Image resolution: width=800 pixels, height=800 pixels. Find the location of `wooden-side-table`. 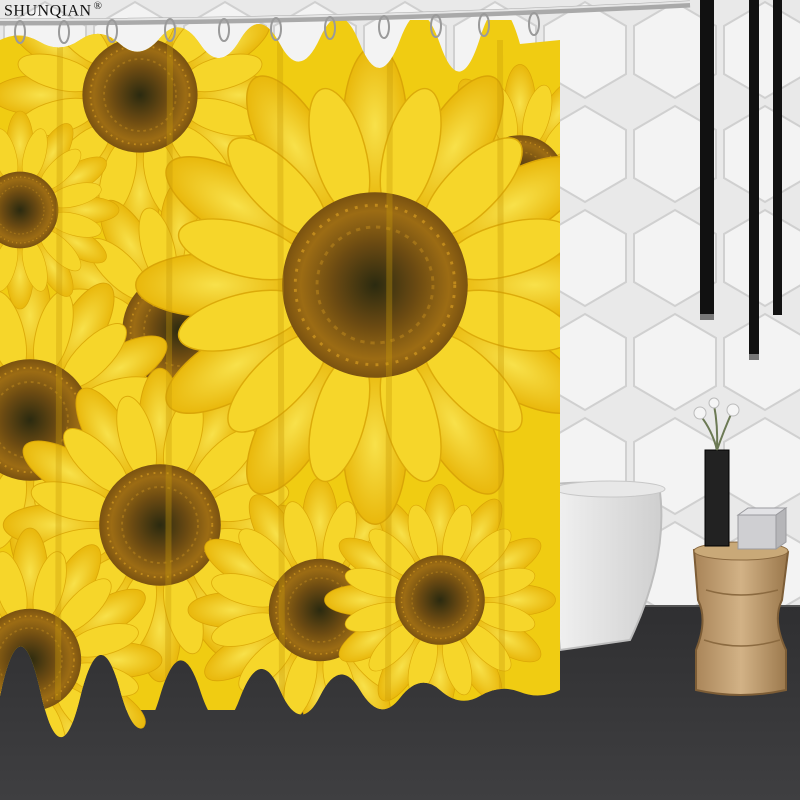

wooden-side-table is located at coordinates (741, 618).